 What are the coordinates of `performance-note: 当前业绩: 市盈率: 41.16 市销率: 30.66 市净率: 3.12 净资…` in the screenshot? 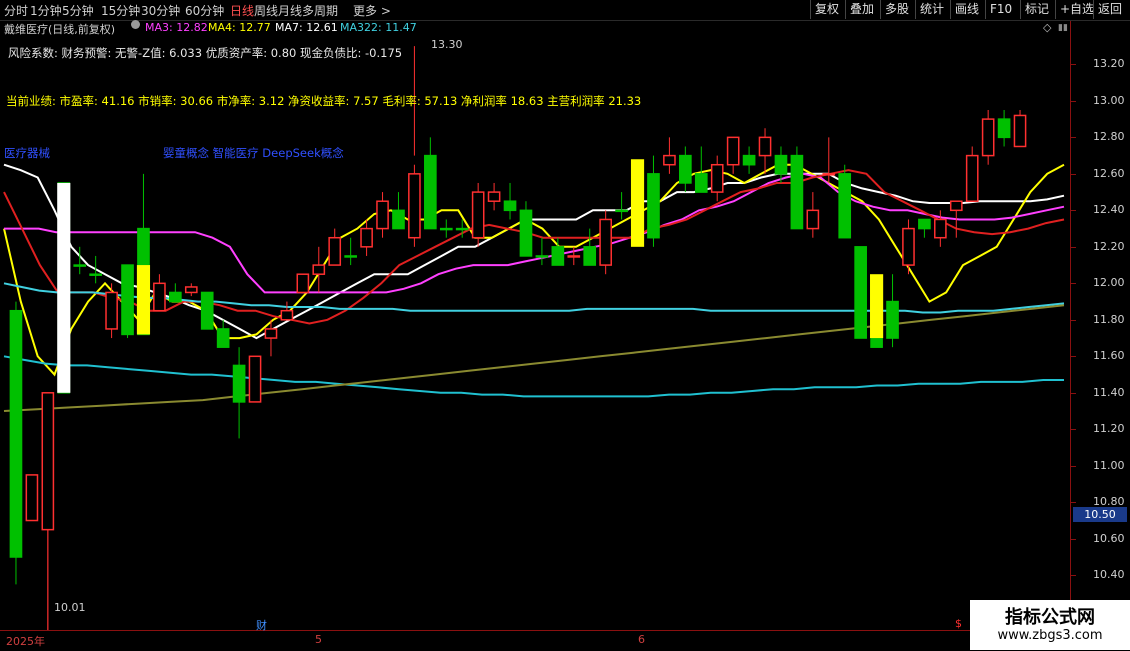 It's located at (324, 101).